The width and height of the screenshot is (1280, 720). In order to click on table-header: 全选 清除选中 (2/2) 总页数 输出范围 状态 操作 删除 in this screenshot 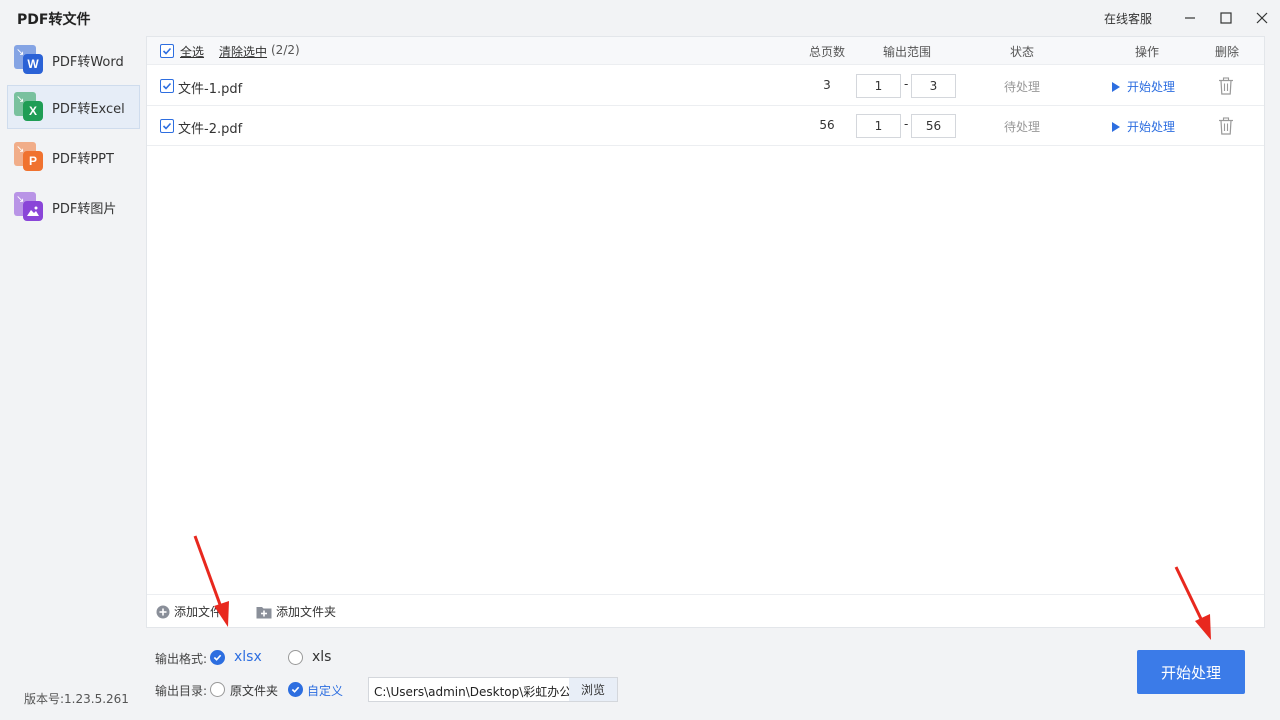, I will do `click(705, 51)`.